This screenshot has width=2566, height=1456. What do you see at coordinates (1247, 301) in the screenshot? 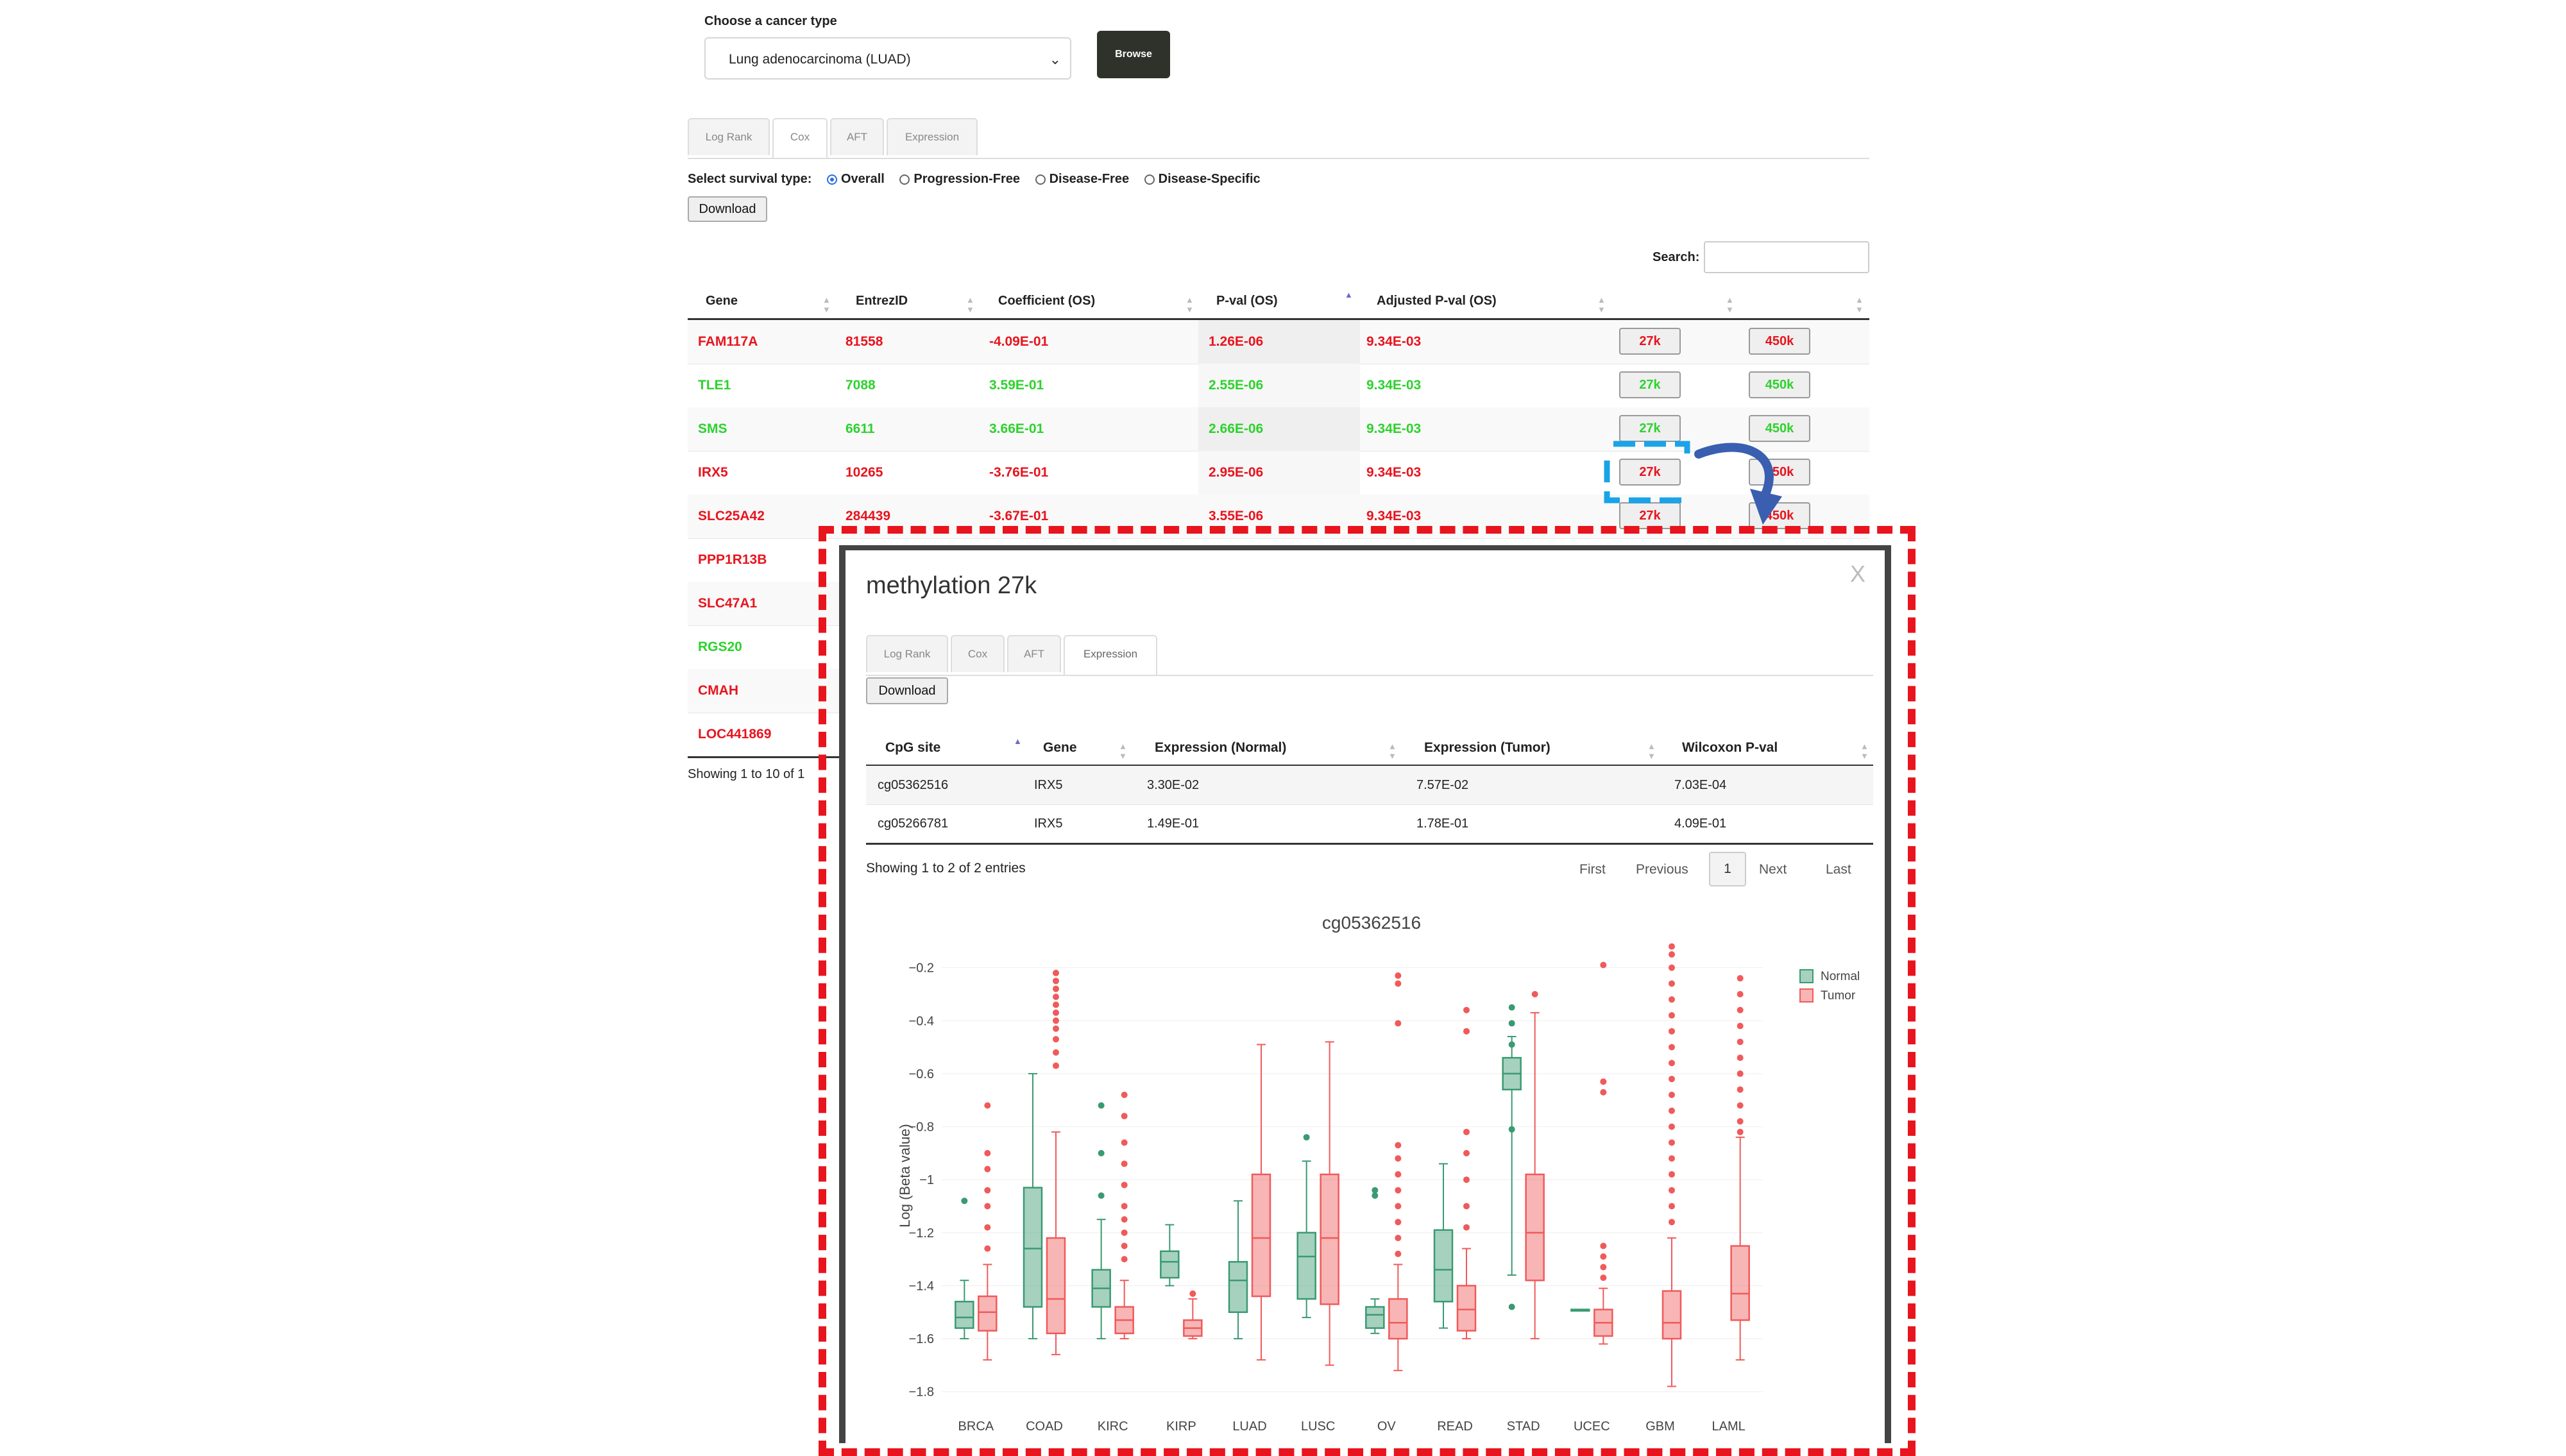
I see `col-pval: P-val (OS)` at bounding box center [1247, 301].